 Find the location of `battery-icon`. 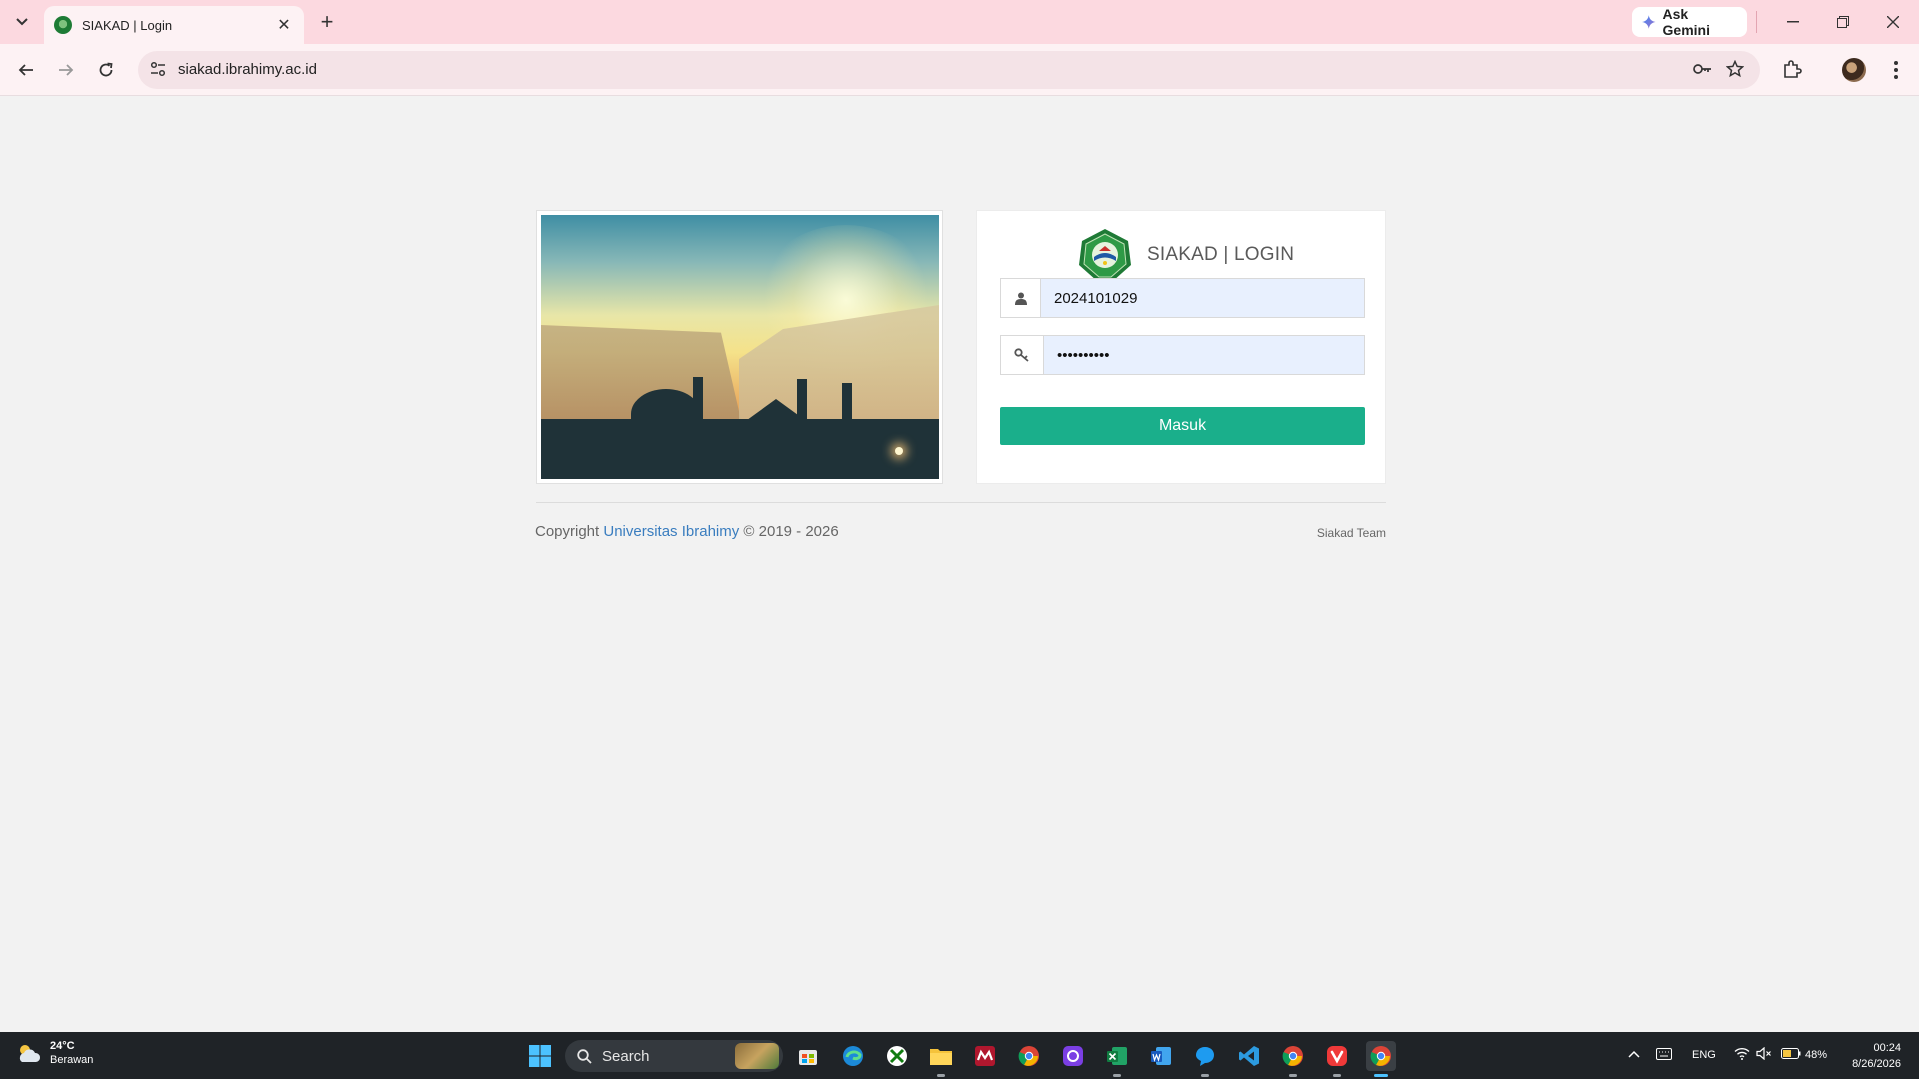

battery-icon is located at coordinates (1791, 1053).